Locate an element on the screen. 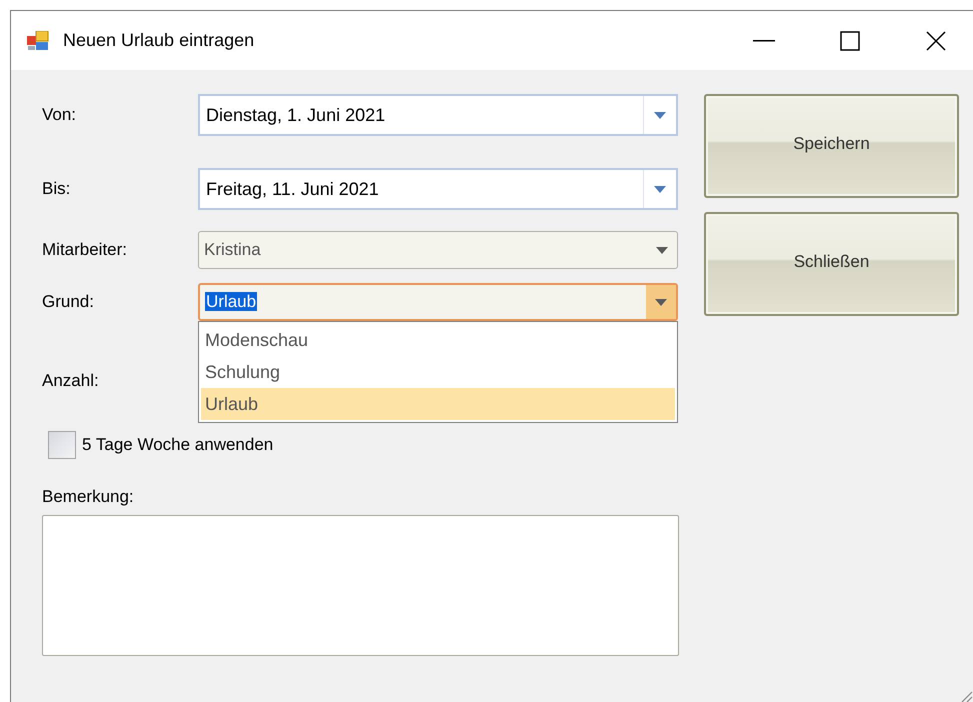 The height and width of the screenshot is (702, 973). minimize-icon is located at coordinates (764, 41).